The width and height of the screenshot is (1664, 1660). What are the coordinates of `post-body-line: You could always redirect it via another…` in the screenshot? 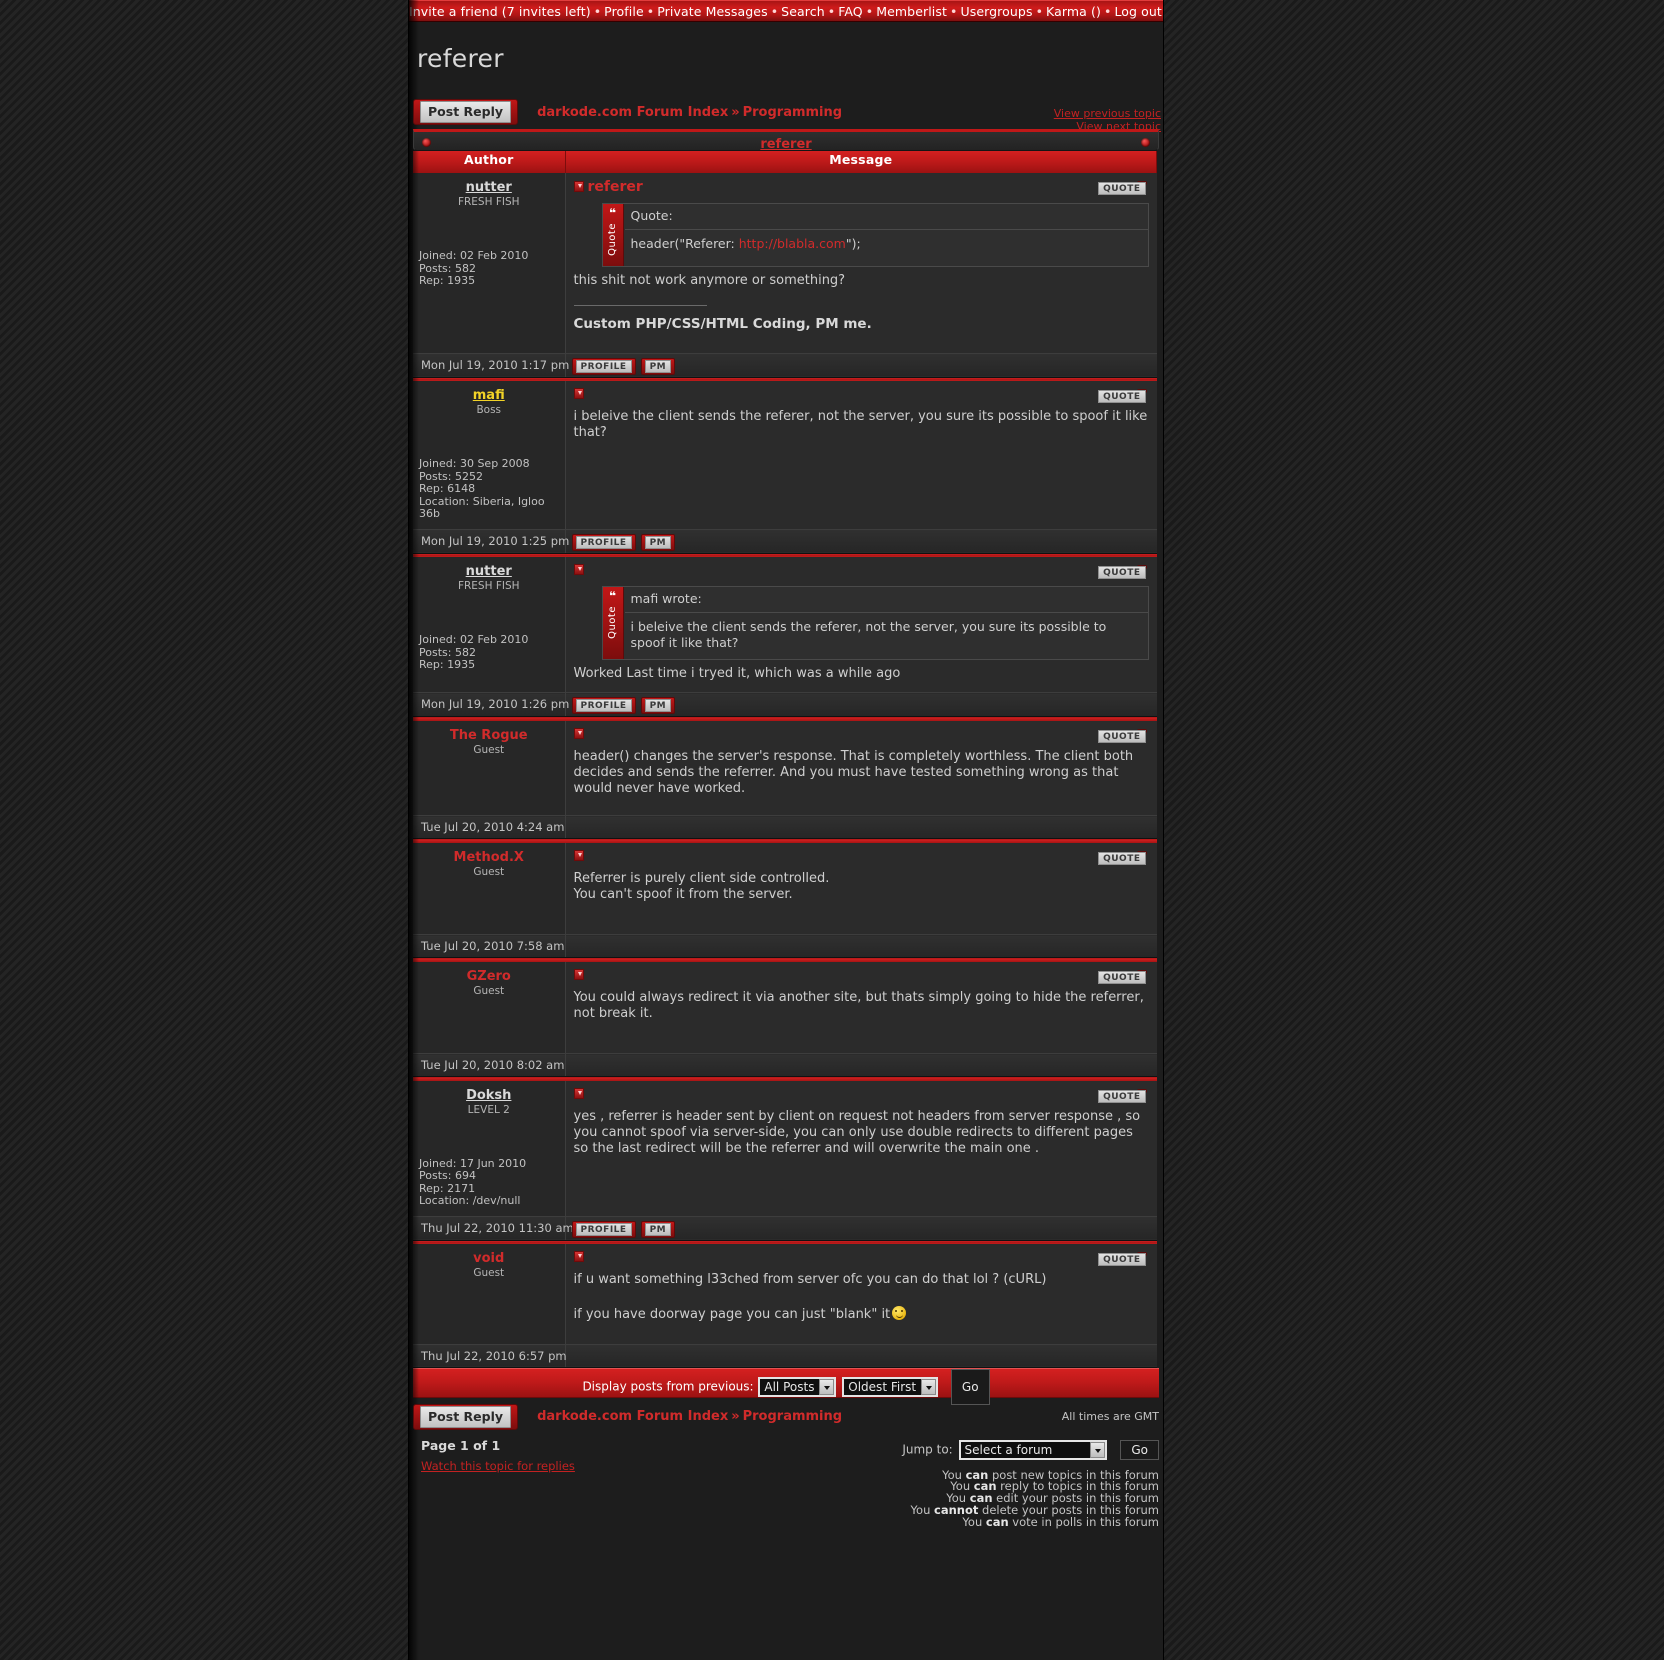 It's located at (858, 1005).